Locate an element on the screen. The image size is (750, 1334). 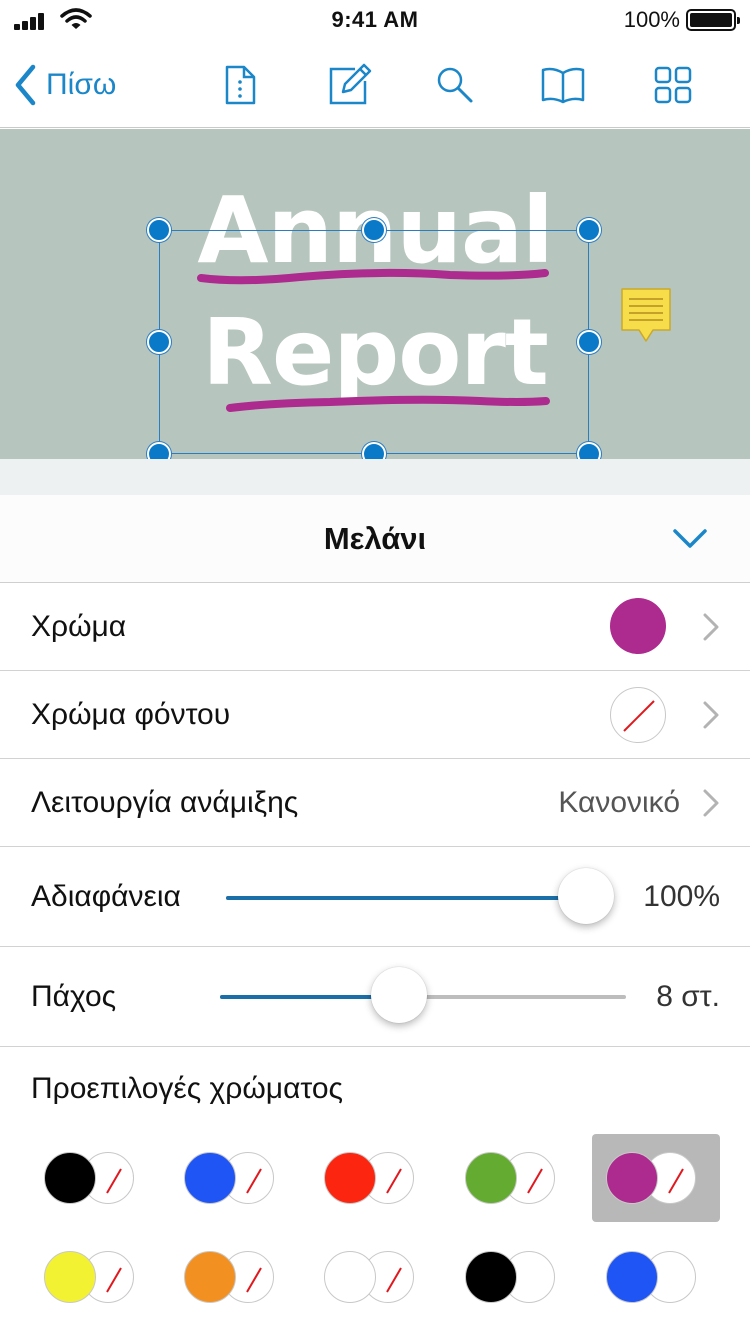
presets-title: Προεπιλογές χρώματος is located at coordinates (187, 1088).